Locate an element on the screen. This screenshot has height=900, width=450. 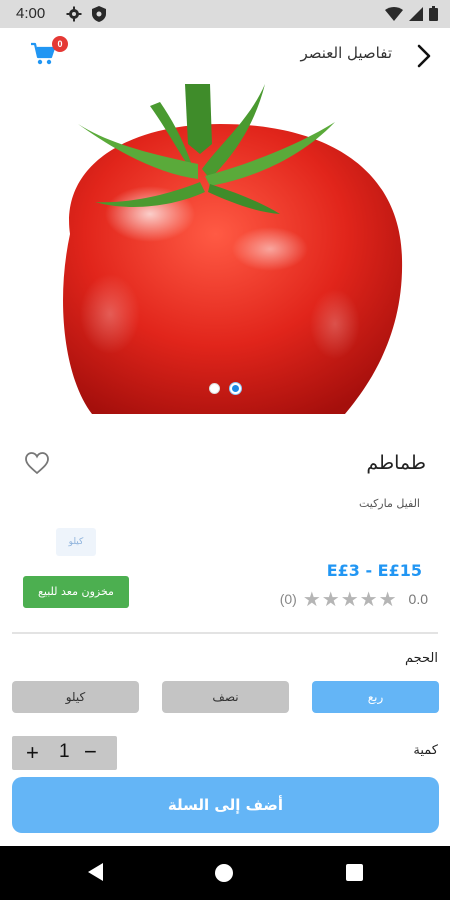
rating-count: (0) is located at coordinates (288, 599).